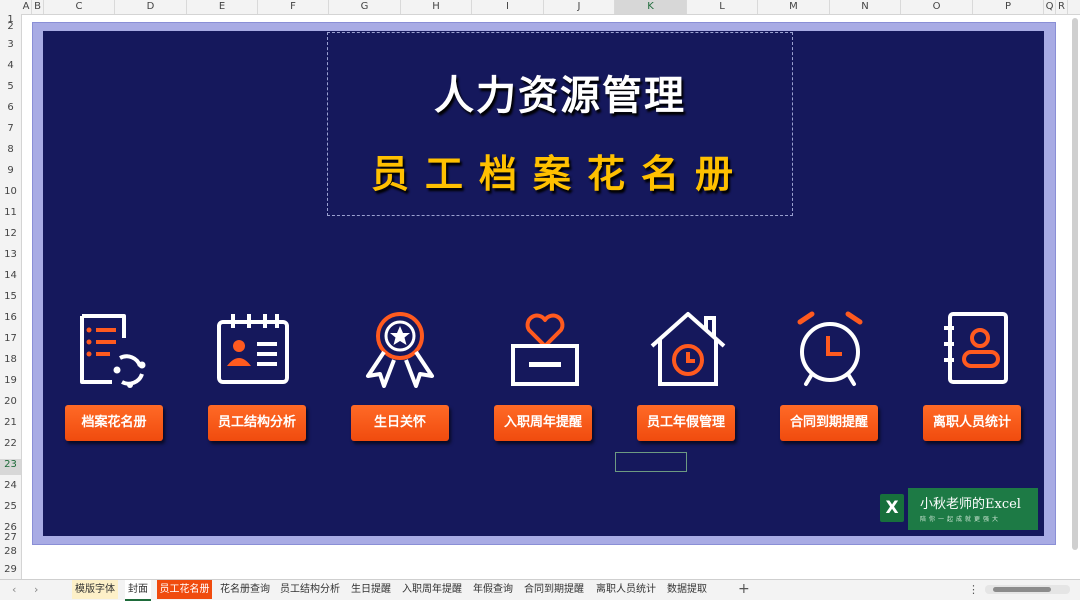 The image size is (1080, 601). I want to click on document-list-icon, so click(110, 348).